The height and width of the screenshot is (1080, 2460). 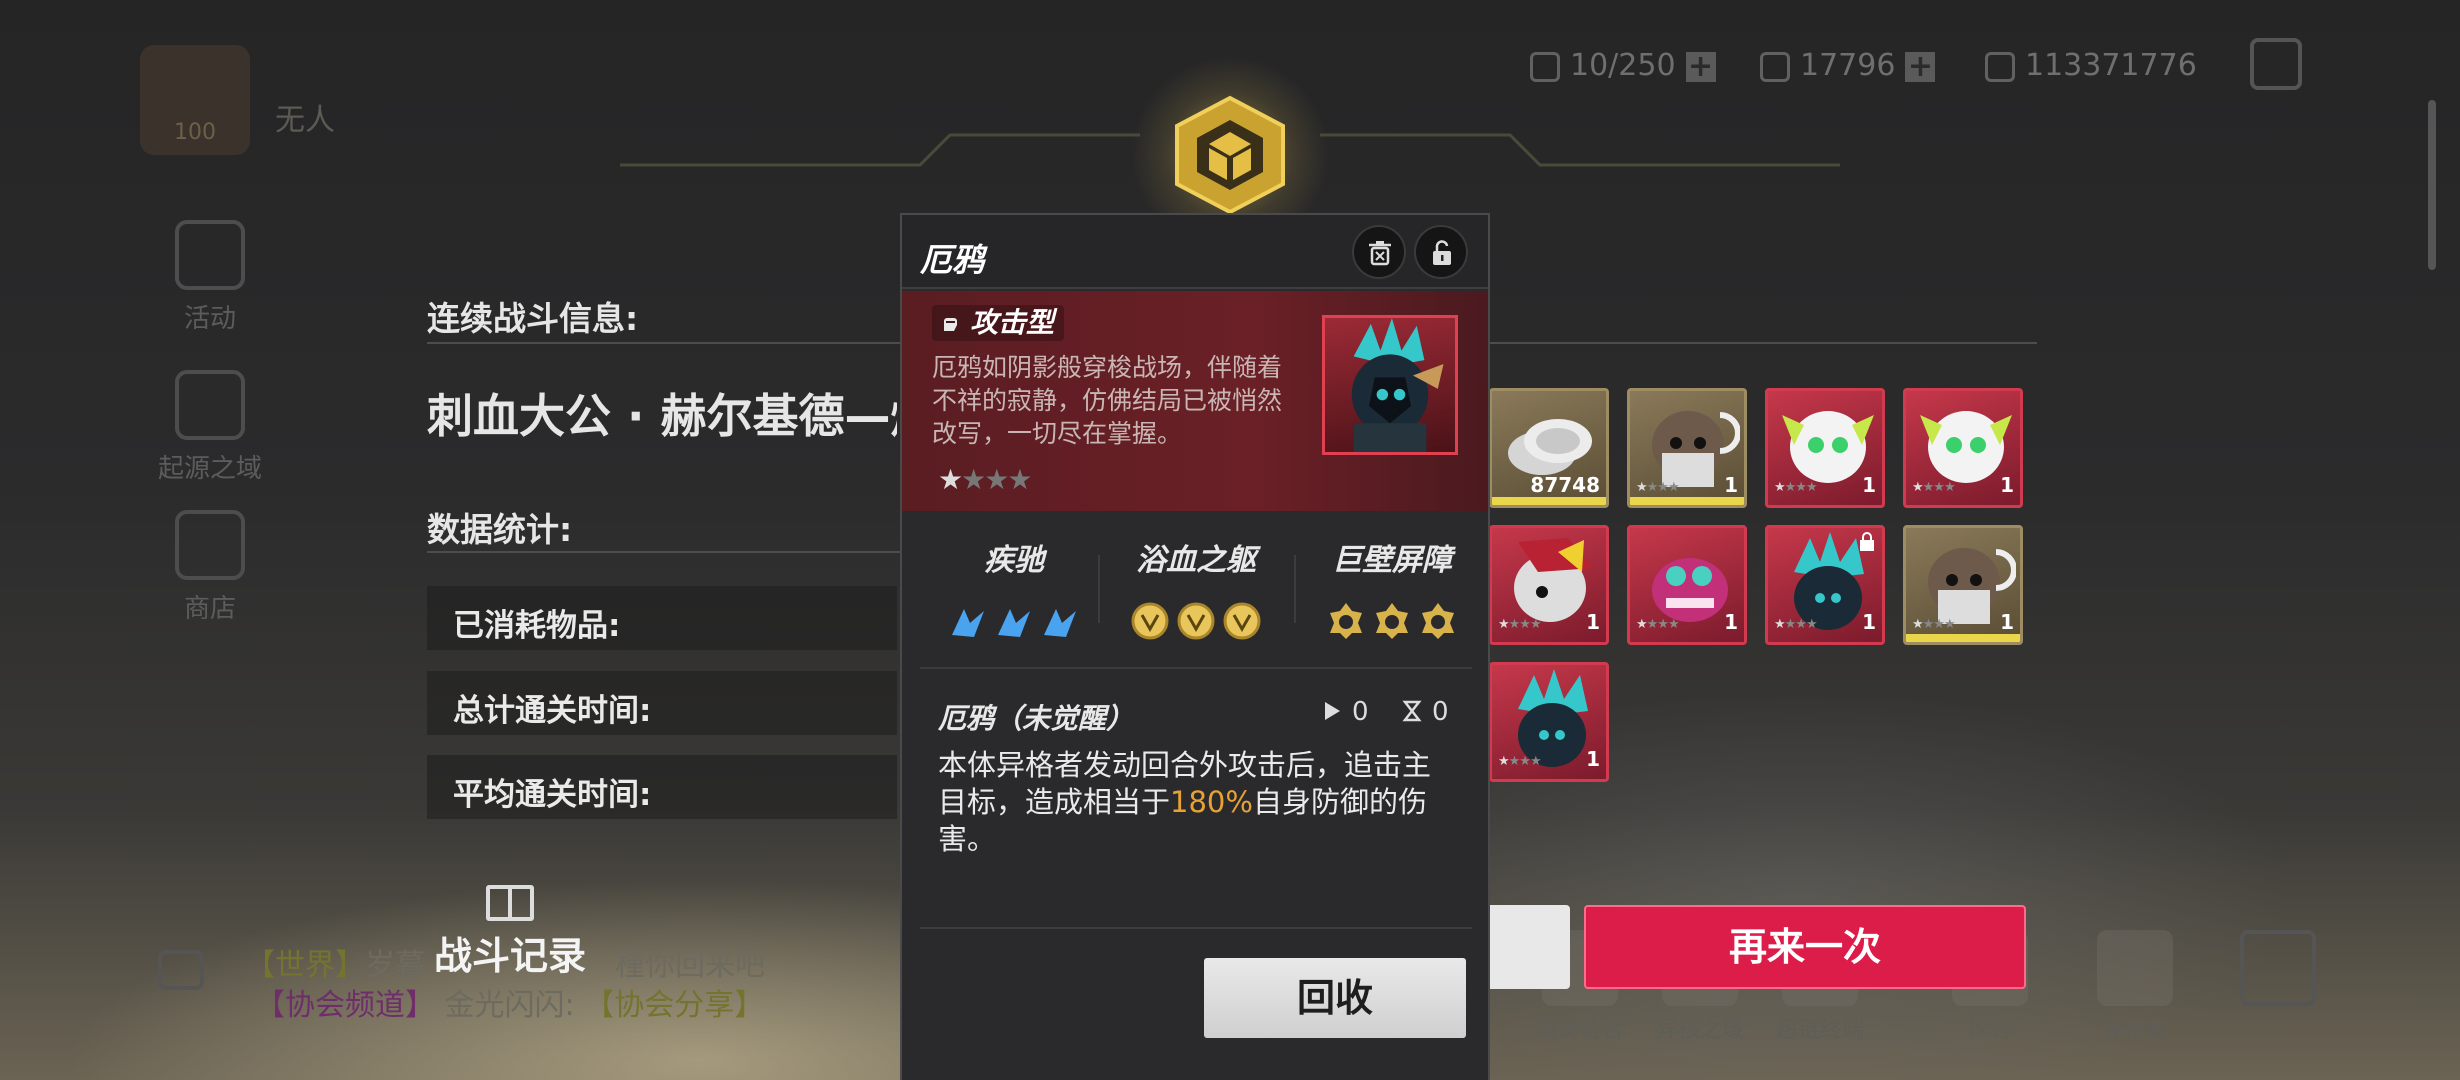 I want to click on skill-name: 浴血之躯, so click(x=1196, y=560).